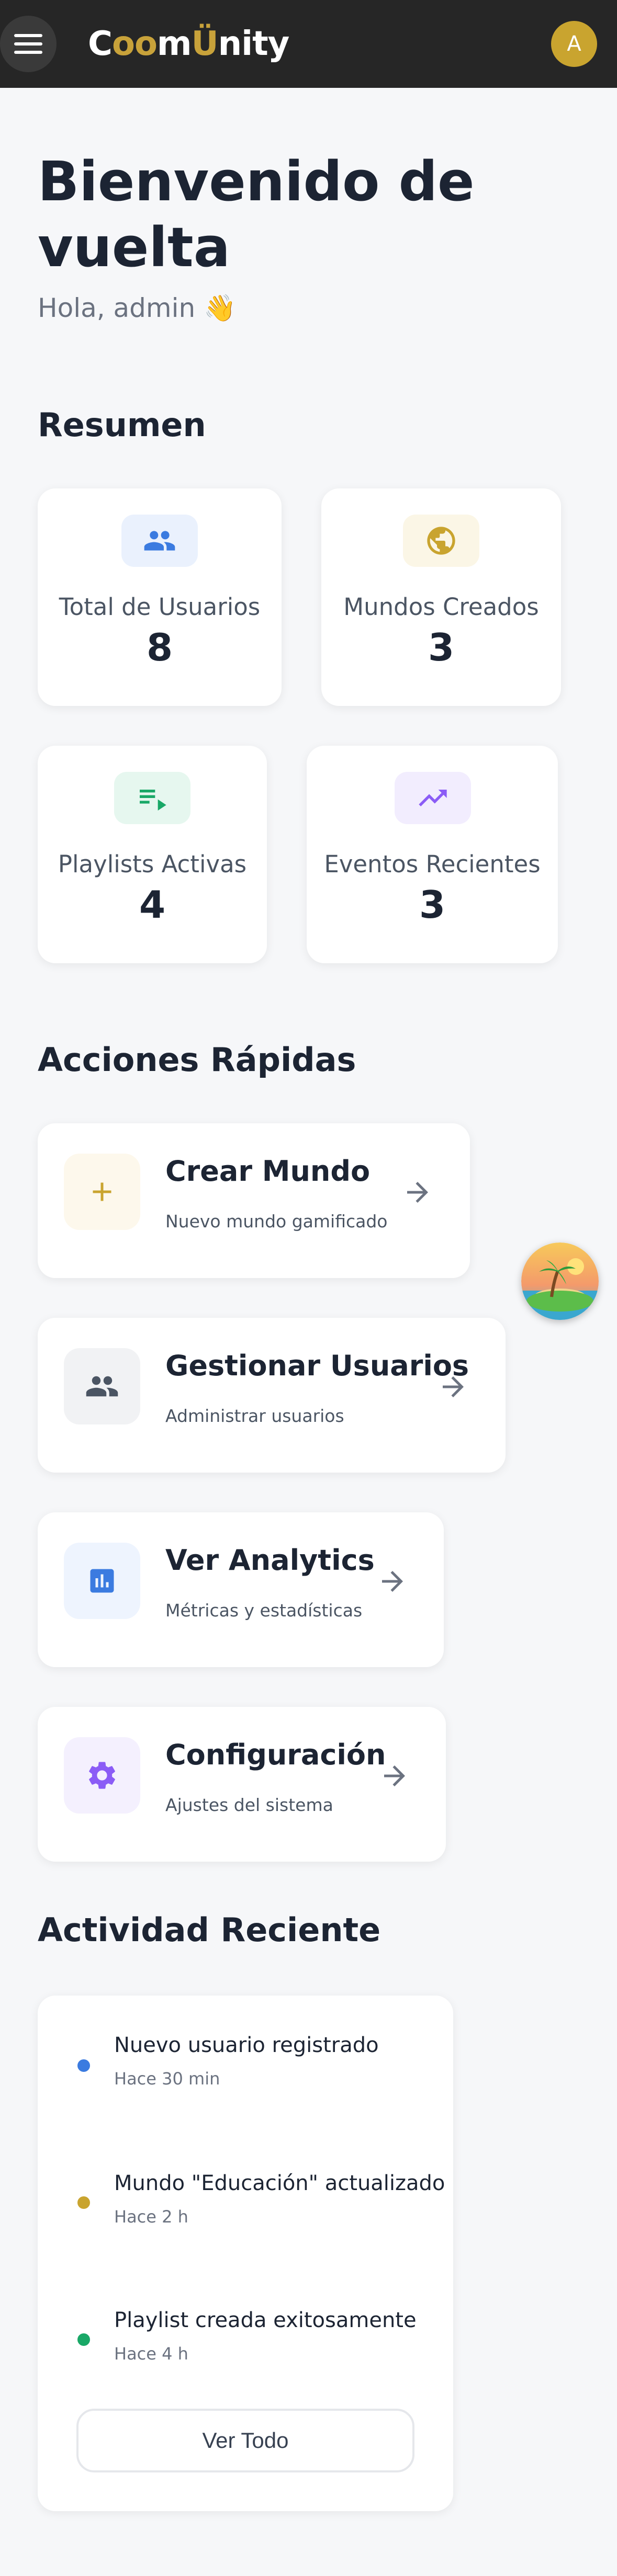 The width and height of the screenshot is (617, 2576). Describe the element at coordinates (102, 1192) in the screenshot. I see `plus-icon` at that location.